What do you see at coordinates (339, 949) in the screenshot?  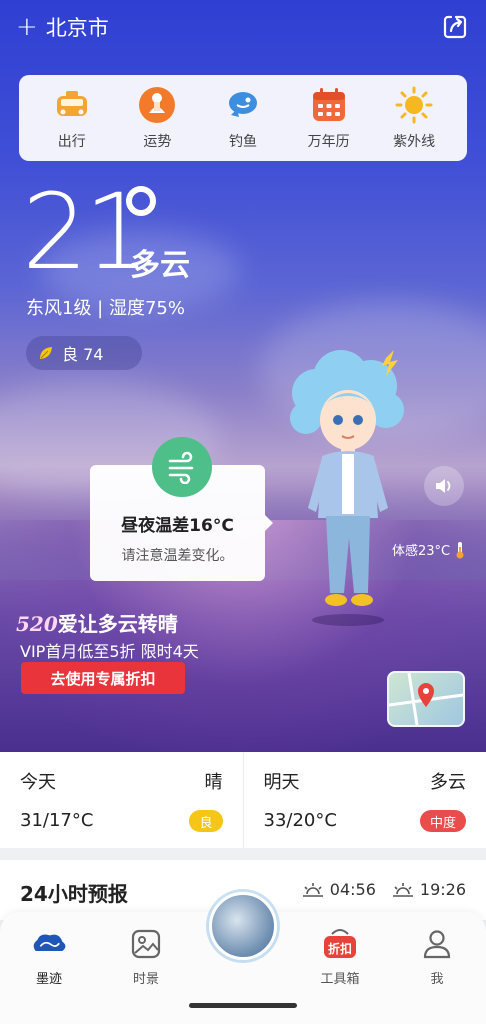 I see `toolbox-badge: 折扣` at bounding box center [339, 949].